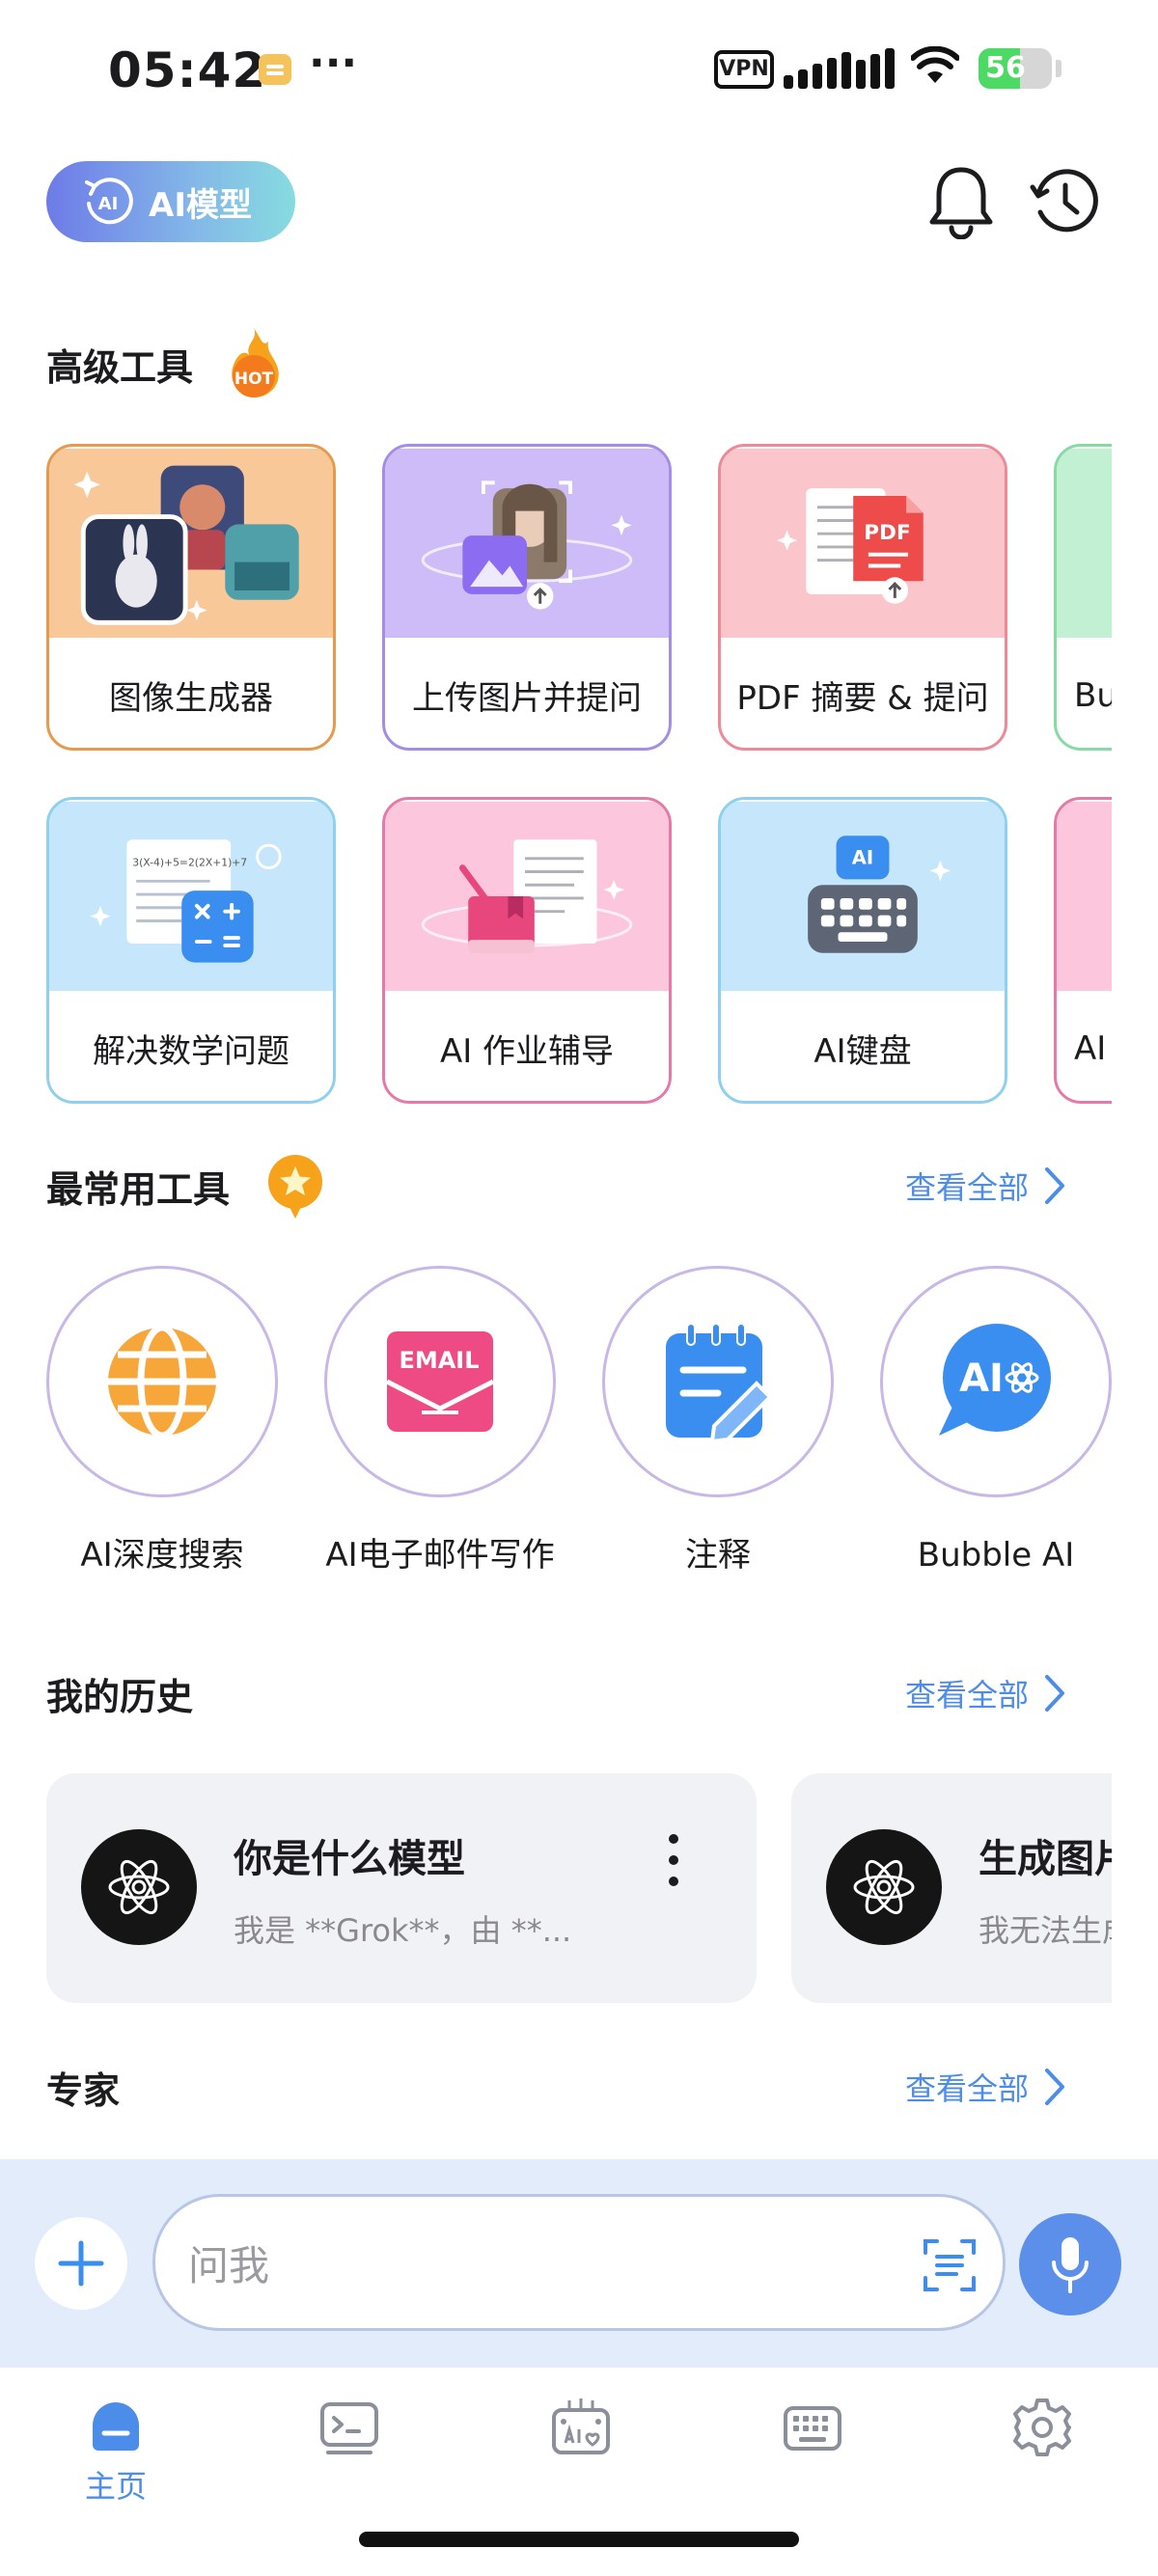 Image resolution: width=1158 pixels, height=2576 pixels. I want to click on card-label: AI 作业辅导, so click(527, 1052).